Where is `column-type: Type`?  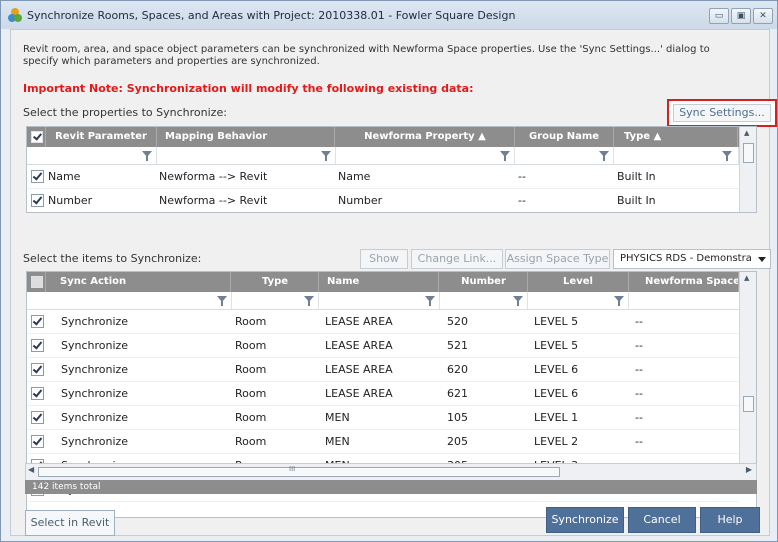 column-type: Type is located at coordinates (275, 282).